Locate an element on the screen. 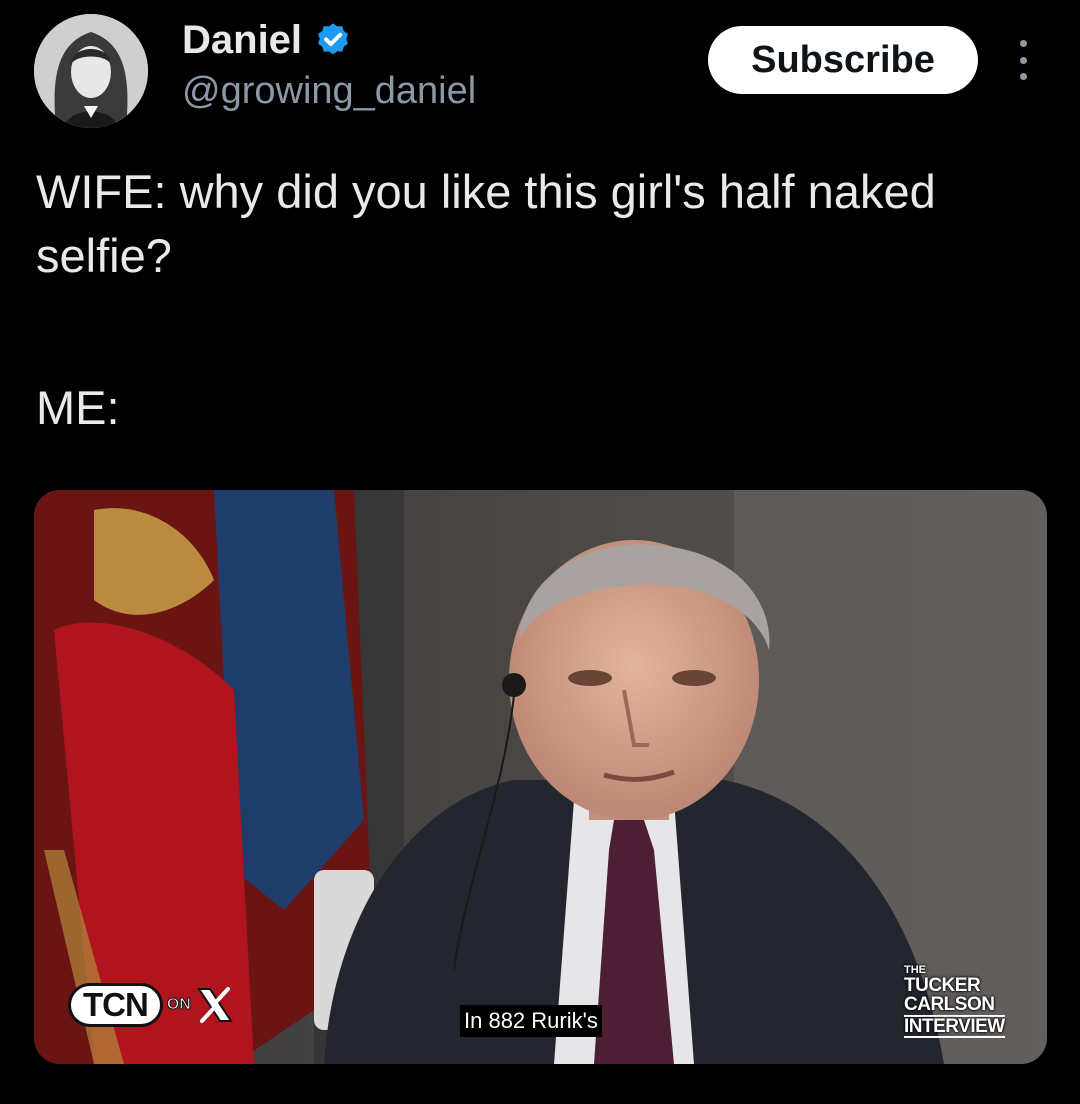  subscribe-button: Subscribe is located at coordinates (843, 60).